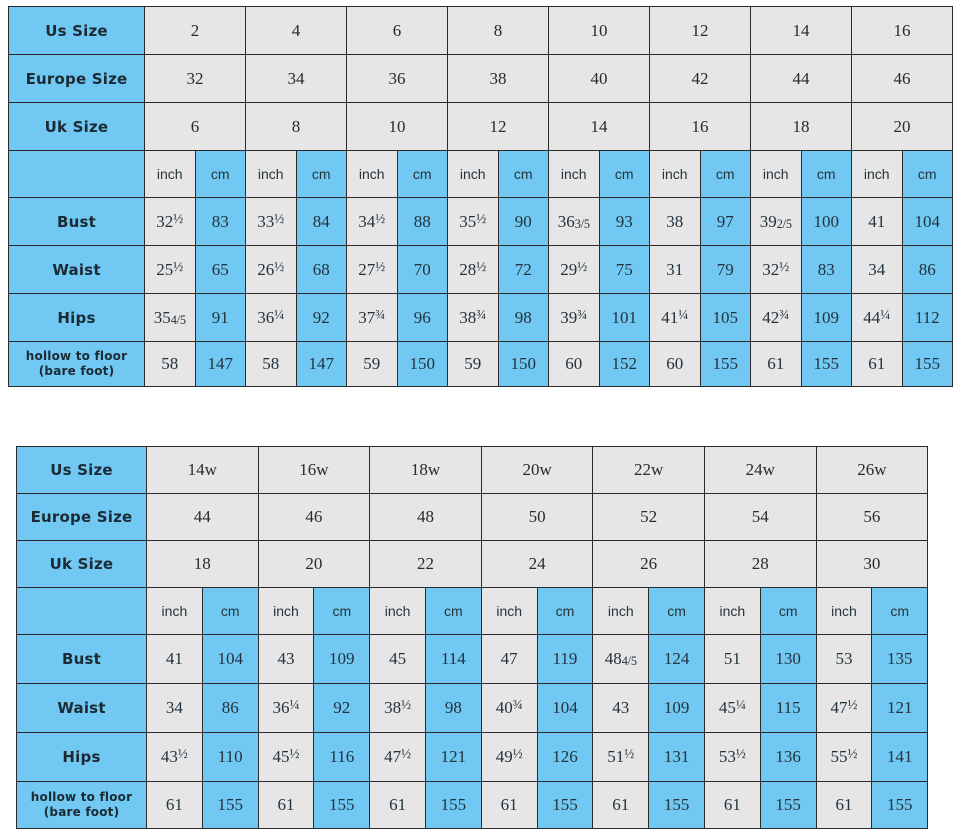 The width and height of the screenshot is (960, 836). Describe the element at coordinates (286, 805) in the screenshot. I see `hollow-to-floor-bare-foot-inch-2: 61` at that location.